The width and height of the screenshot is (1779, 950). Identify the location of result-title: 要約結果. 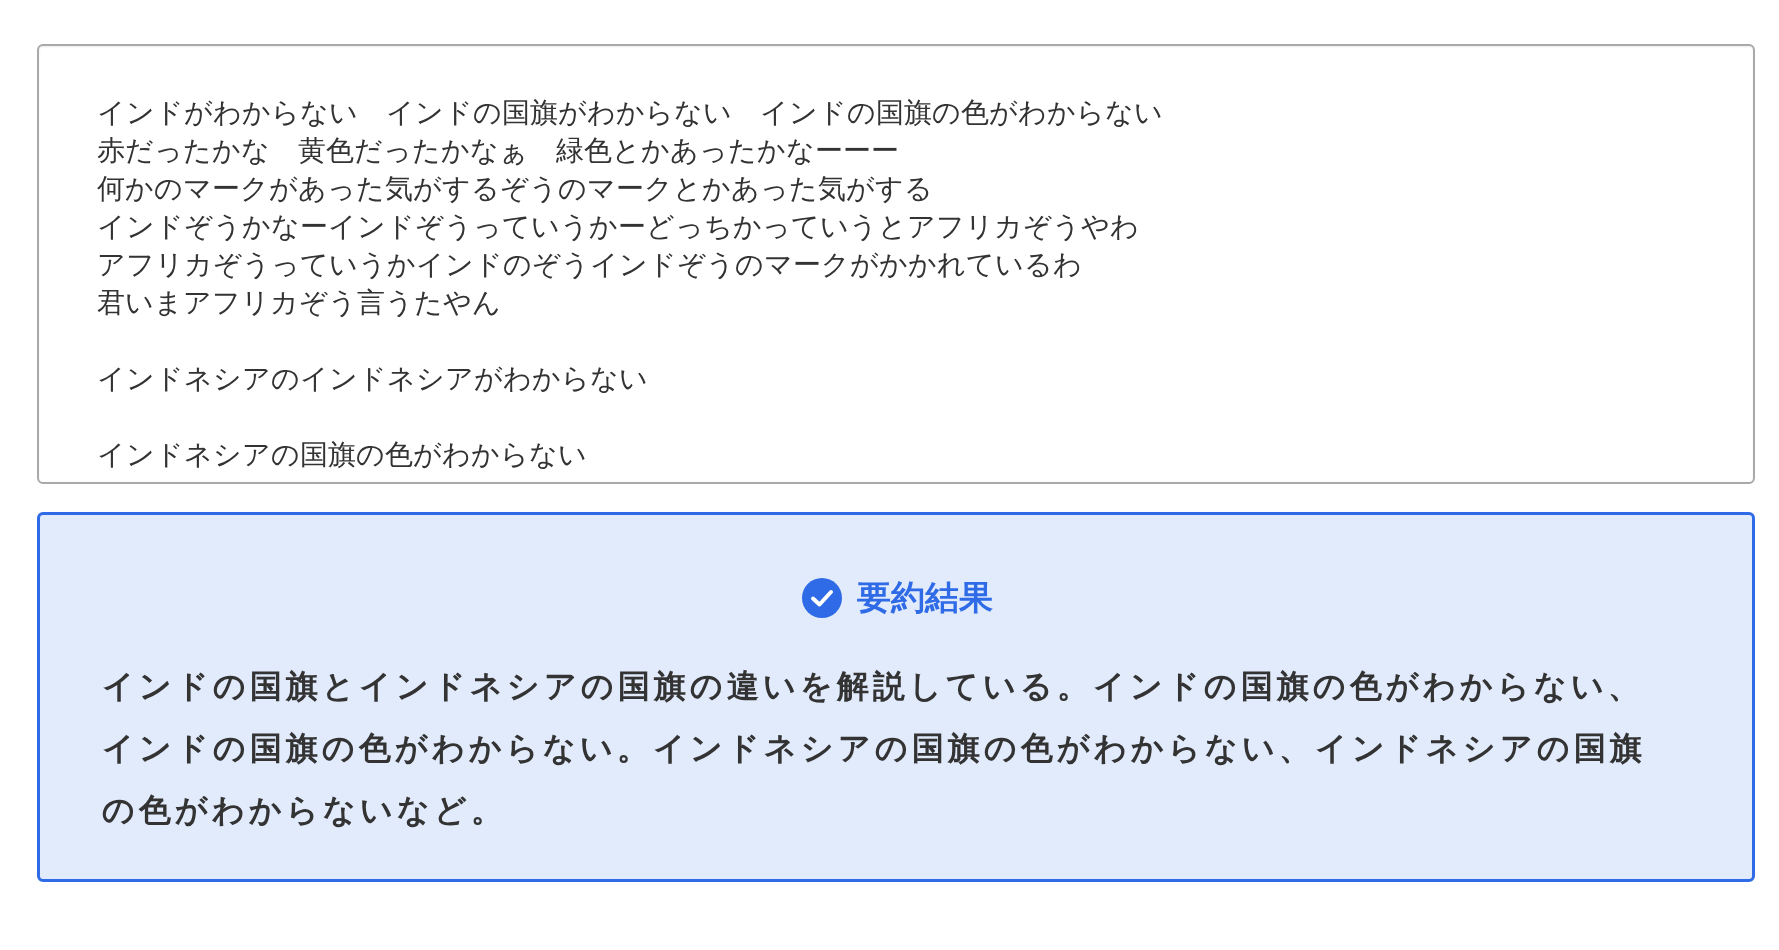
(925, 597).